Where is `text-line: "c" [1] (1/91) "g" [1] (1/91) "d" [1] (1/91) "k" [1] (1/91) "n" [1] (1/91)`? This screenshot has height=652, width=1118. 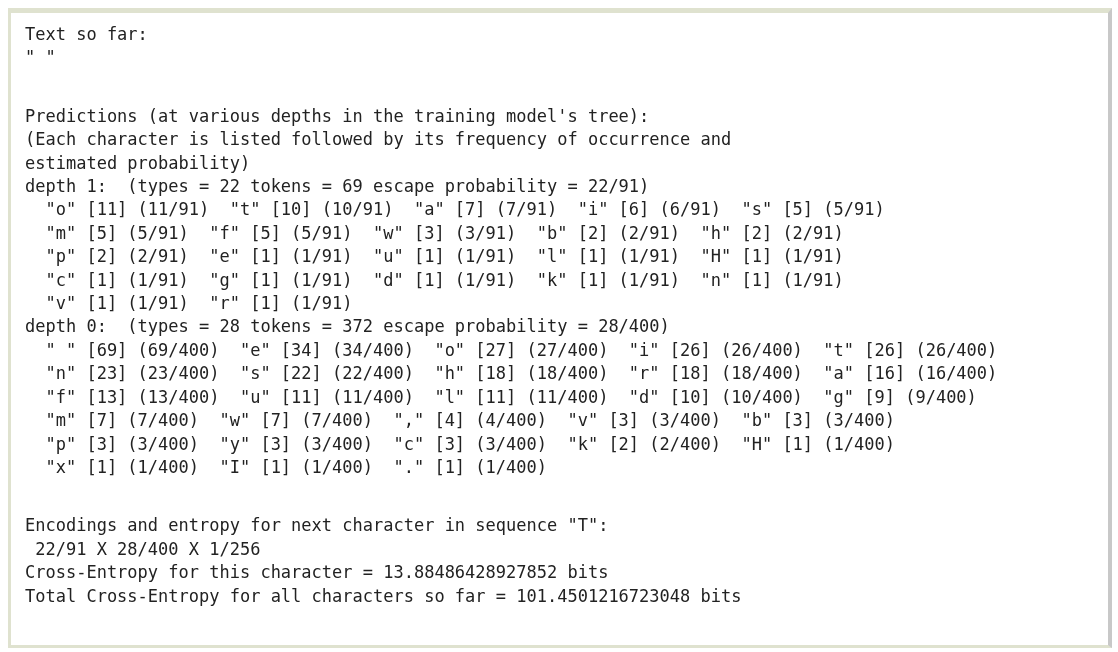 text-line: "c" [1] (1/91) "g" [1] (1/91) "d" [1] (1/91) "k" [1] (1/91) "n" [1] (1/91) is located at coordinates (444, 279).